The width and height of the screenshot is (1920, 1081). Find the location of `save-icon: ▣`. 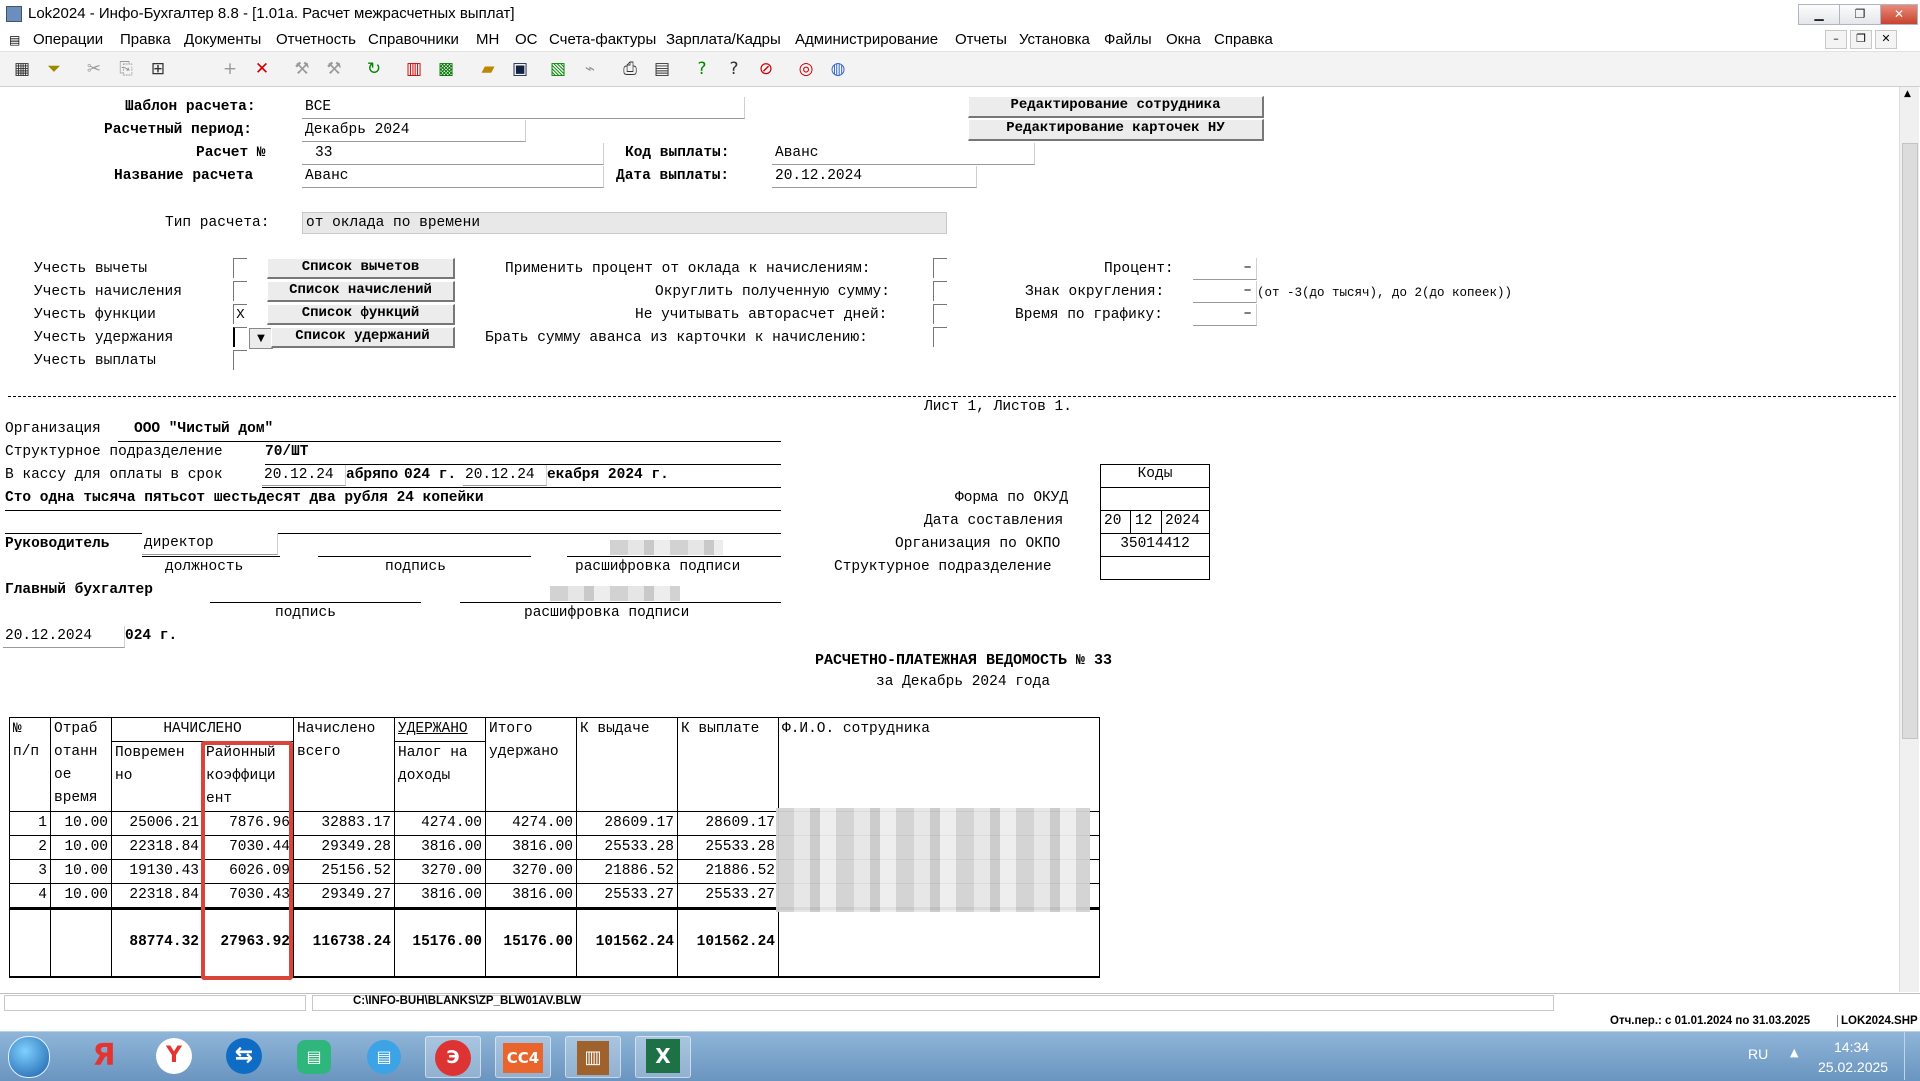

save-icon: ▣ is located at coordinates (520, 69).